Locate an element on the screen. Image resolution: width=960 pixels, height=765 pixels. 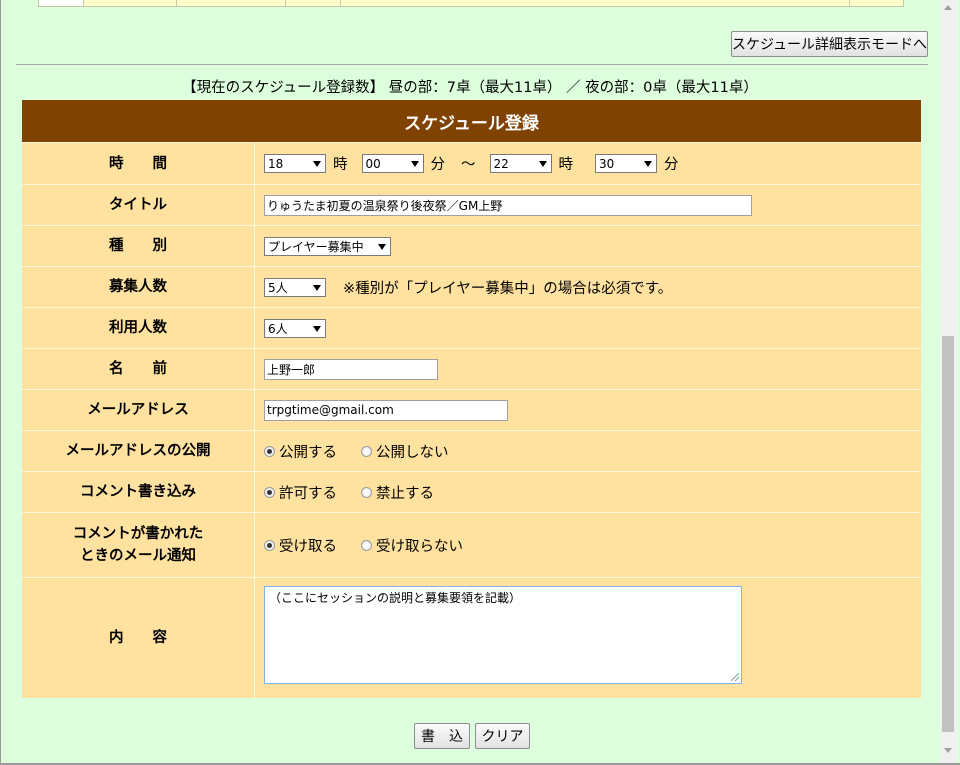
form-header: スケジュール登録 is located at coordinates (471, 121).